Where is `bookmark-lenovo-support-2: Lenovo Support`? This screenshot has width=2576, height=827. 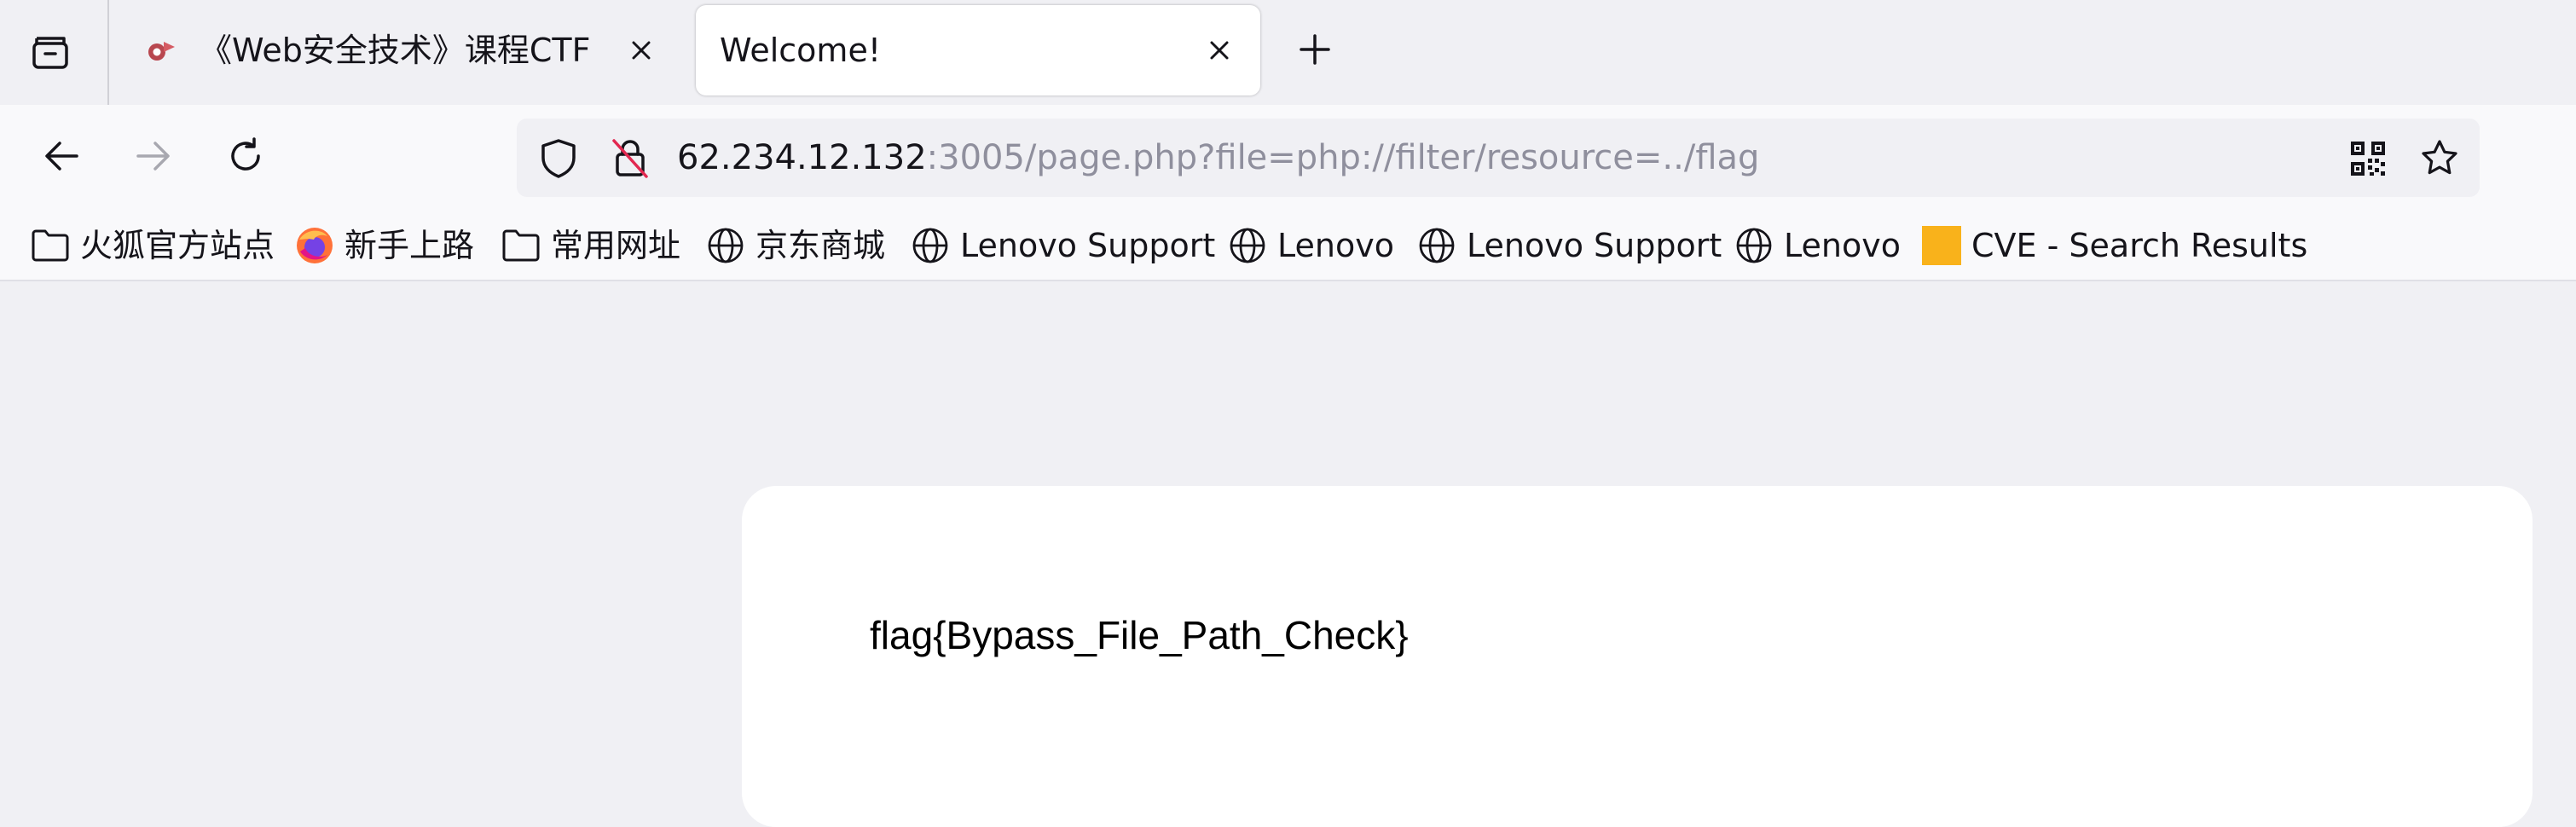 bookmark-lenovo-support-2: Lenovo Support is located at coordinates (1569, 246).